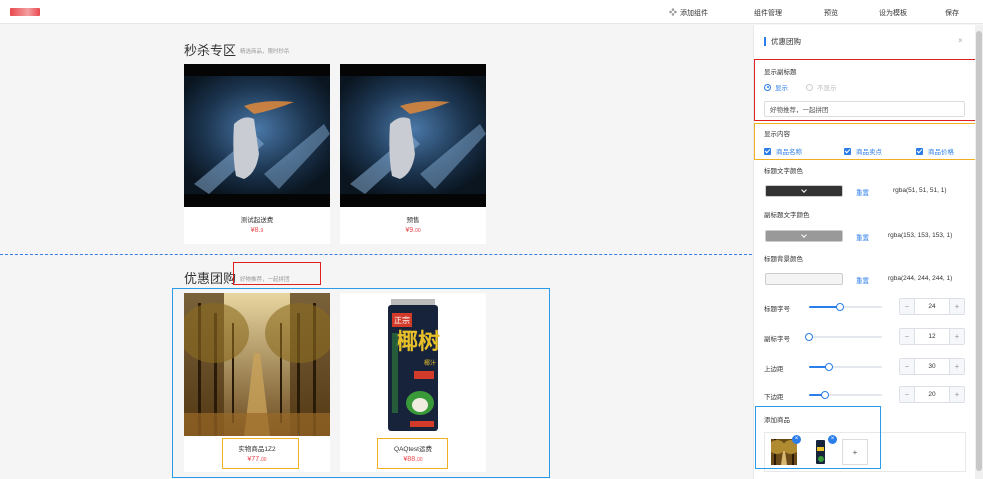 The width and height of the screenshot is (983, 479). I want to click on margin-top-stepper: −30 +, so click(932, 366).